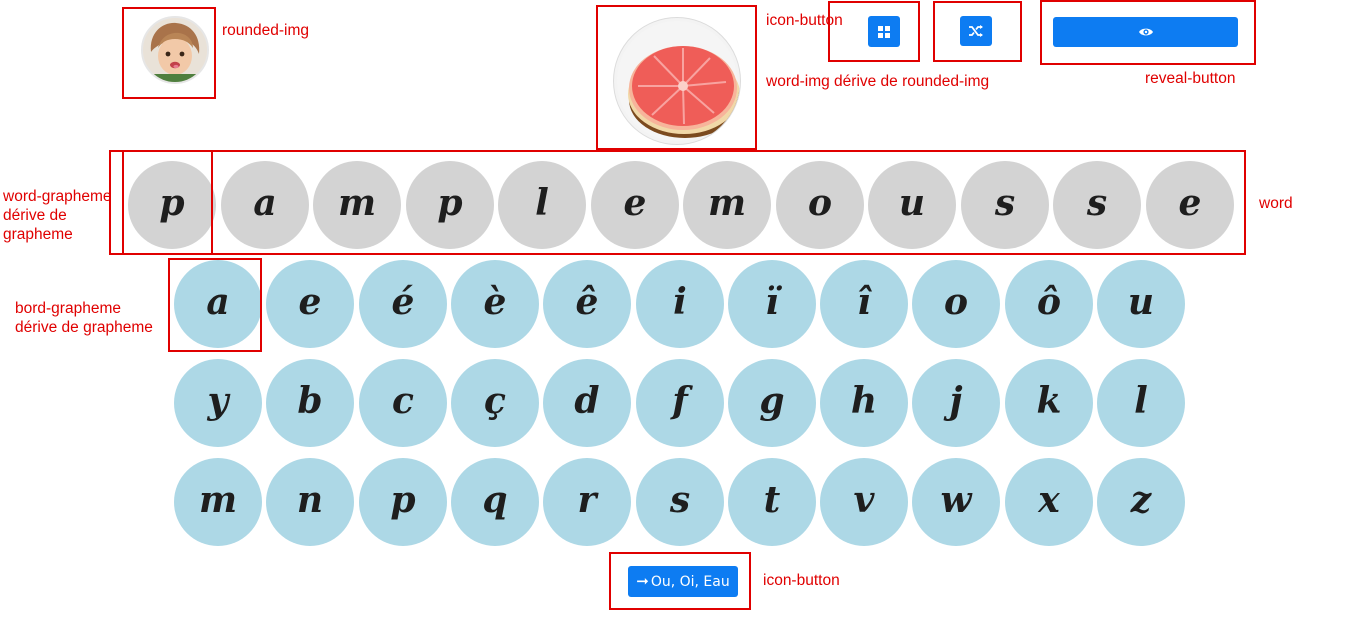 Image resolution: width=1366 pixels, height=643 pixels. What do you see at coordinates (977, 31) in the screenshot?
I see `annotation-box-shuffle-button` at bounding box center [977, 31].